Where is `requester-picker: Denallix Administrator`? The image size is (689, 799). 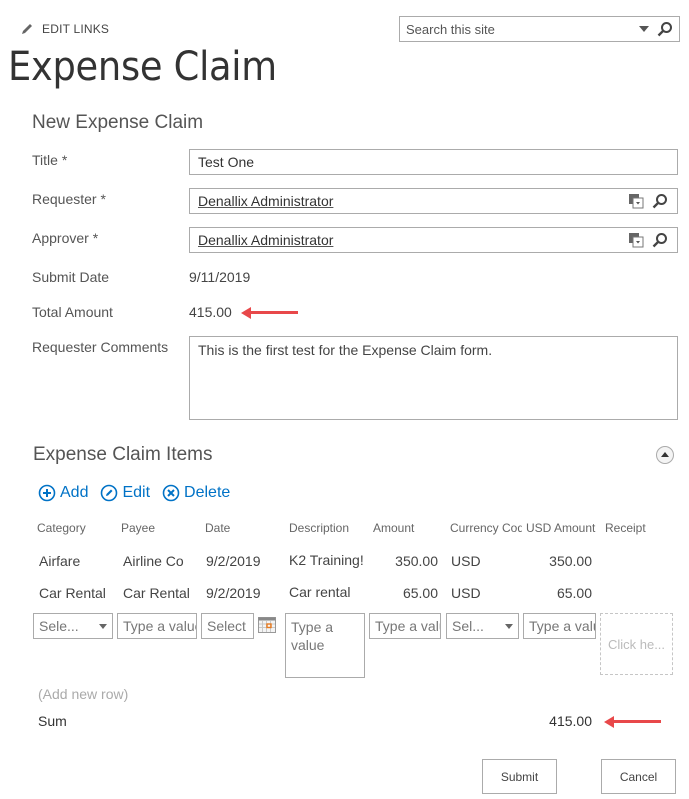
requester-picker: Denallix Administrator is located at coordinates (433, 201).